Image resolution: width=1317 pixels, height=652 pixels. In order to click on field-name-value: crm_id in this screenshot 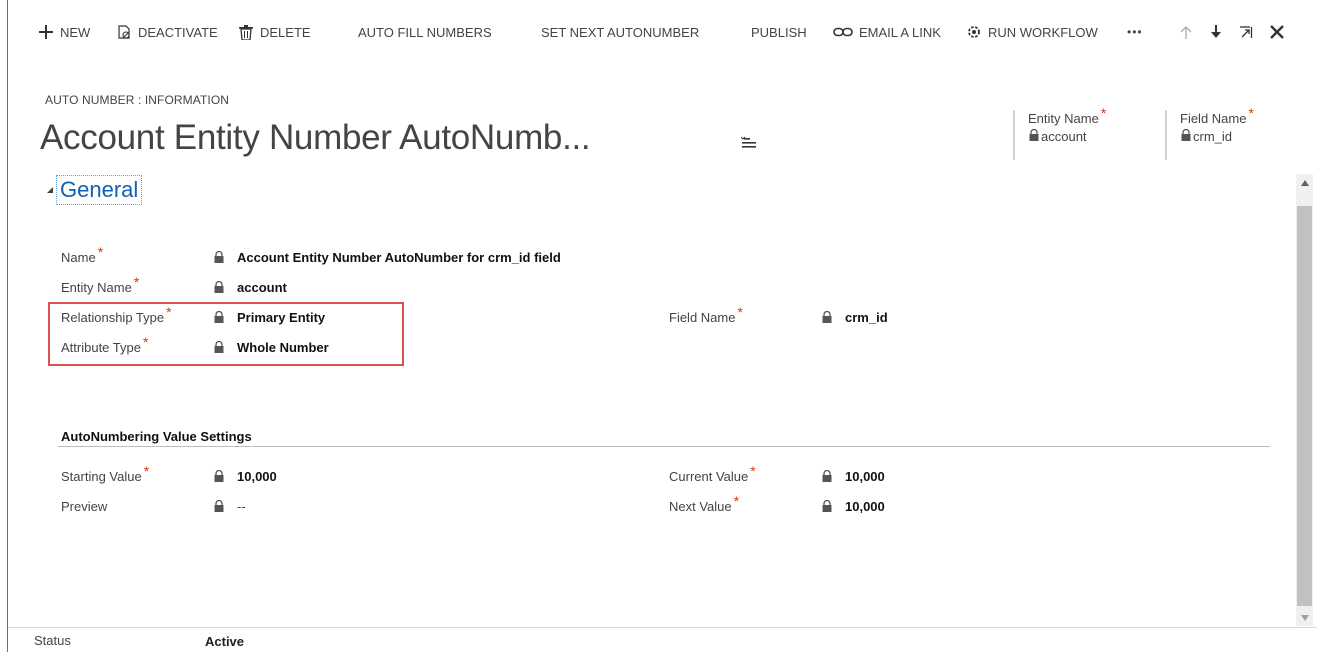, I will do `click(854, 317)`.